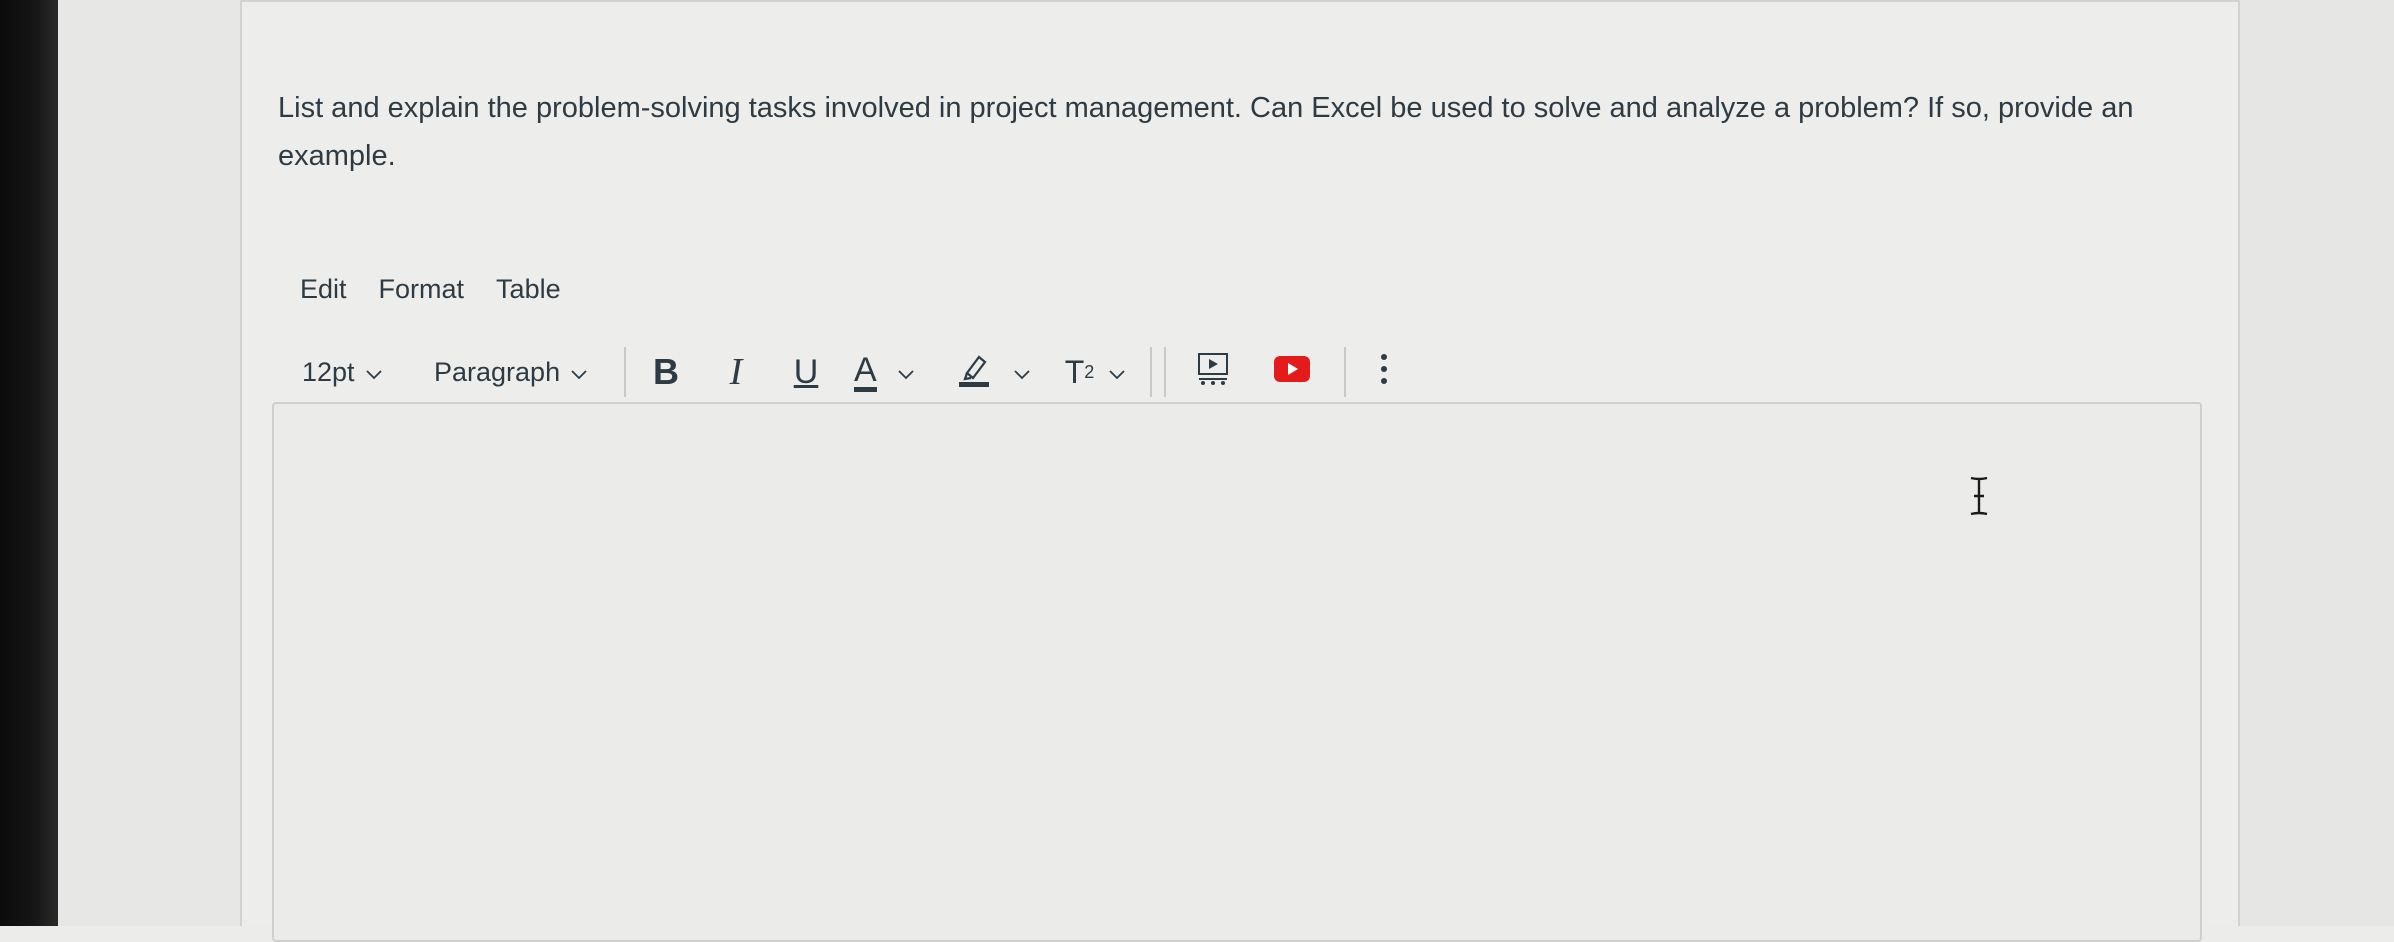 The width and height of the screenshot is (2394, 942). What do you see at coordinates (1096, 372) in the screenshot?
I see `superscript-button: T2` at bounding box center [1096, 372].